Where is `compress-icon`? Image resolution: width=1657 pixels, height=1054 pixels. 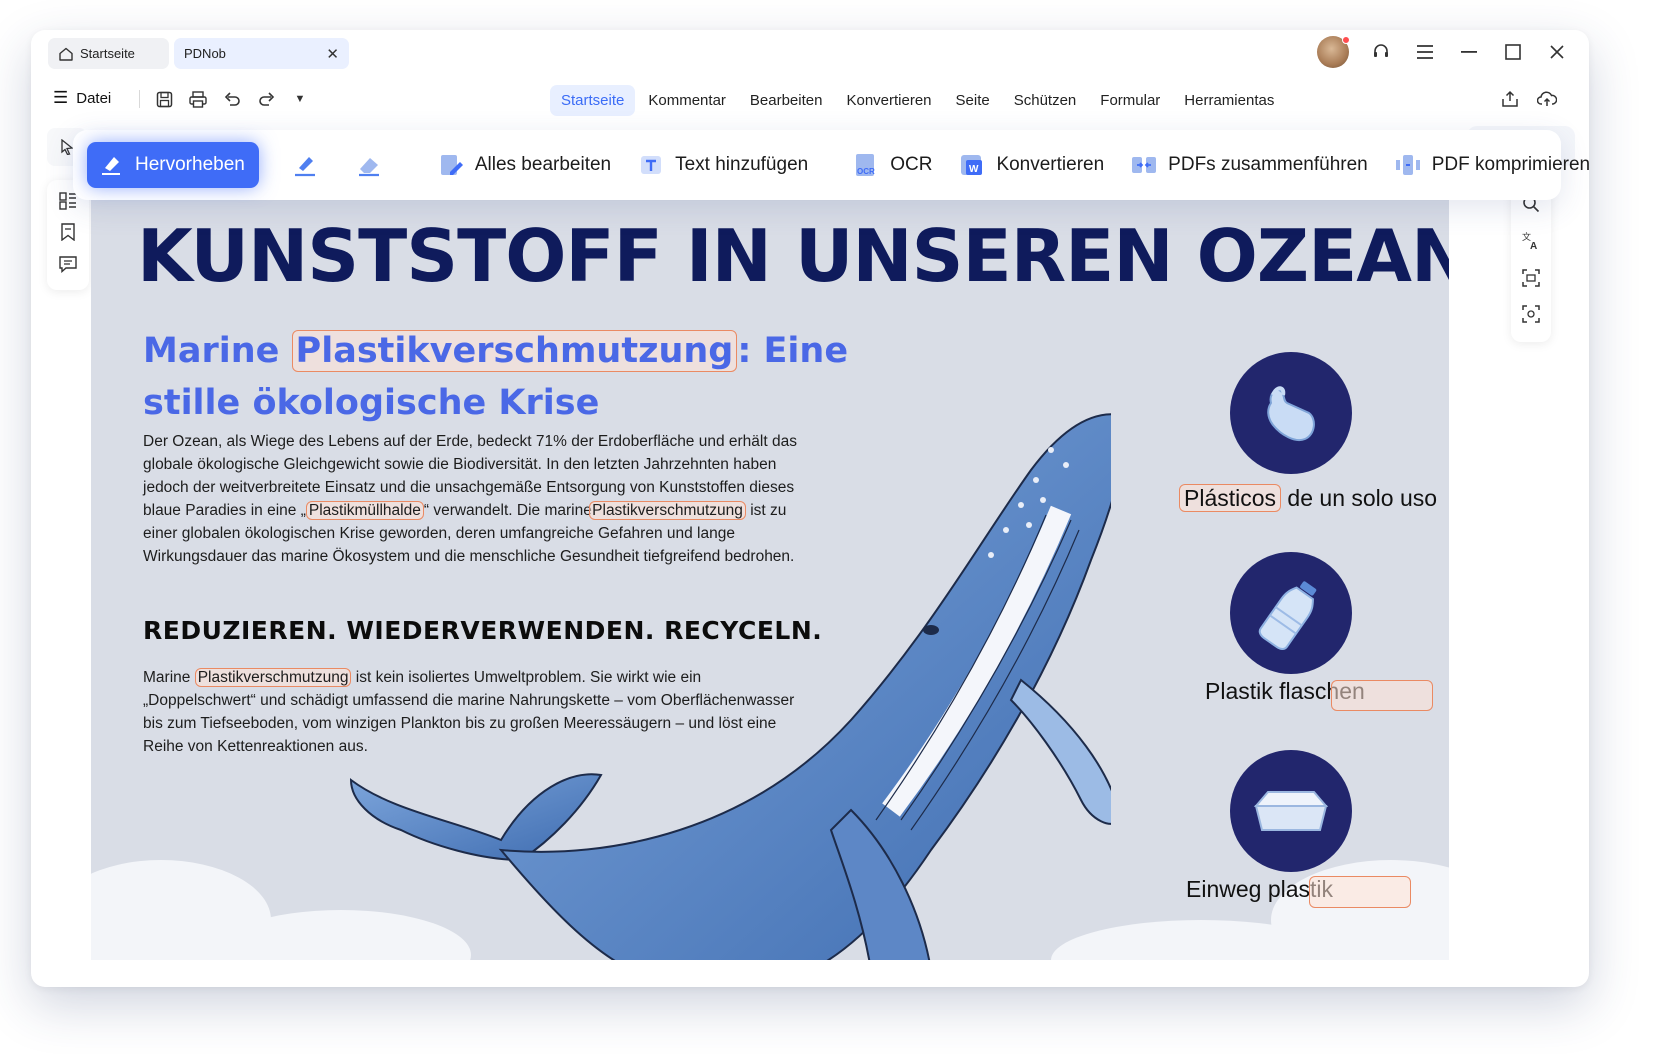
compress-icon is located at coordinates (1408, 165).